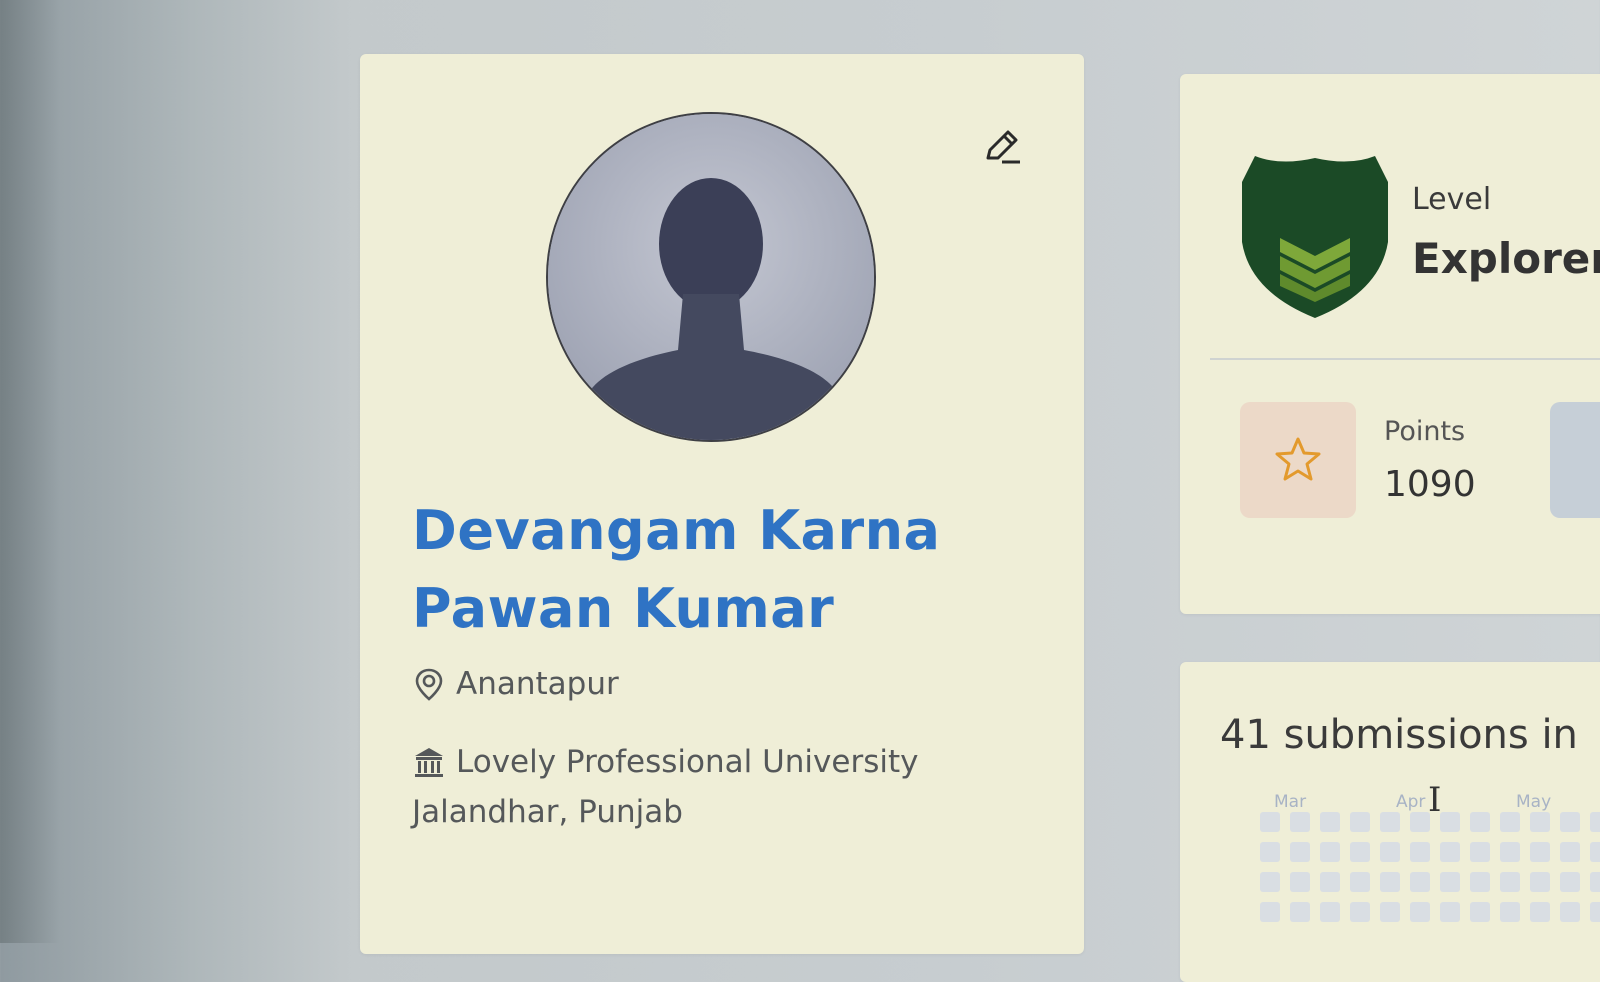 The height and width of the screenshot is (982, 1600). Describe the element at coordinates (1411, 802) in the screenshot. I see `month-label: Apr` at that location.